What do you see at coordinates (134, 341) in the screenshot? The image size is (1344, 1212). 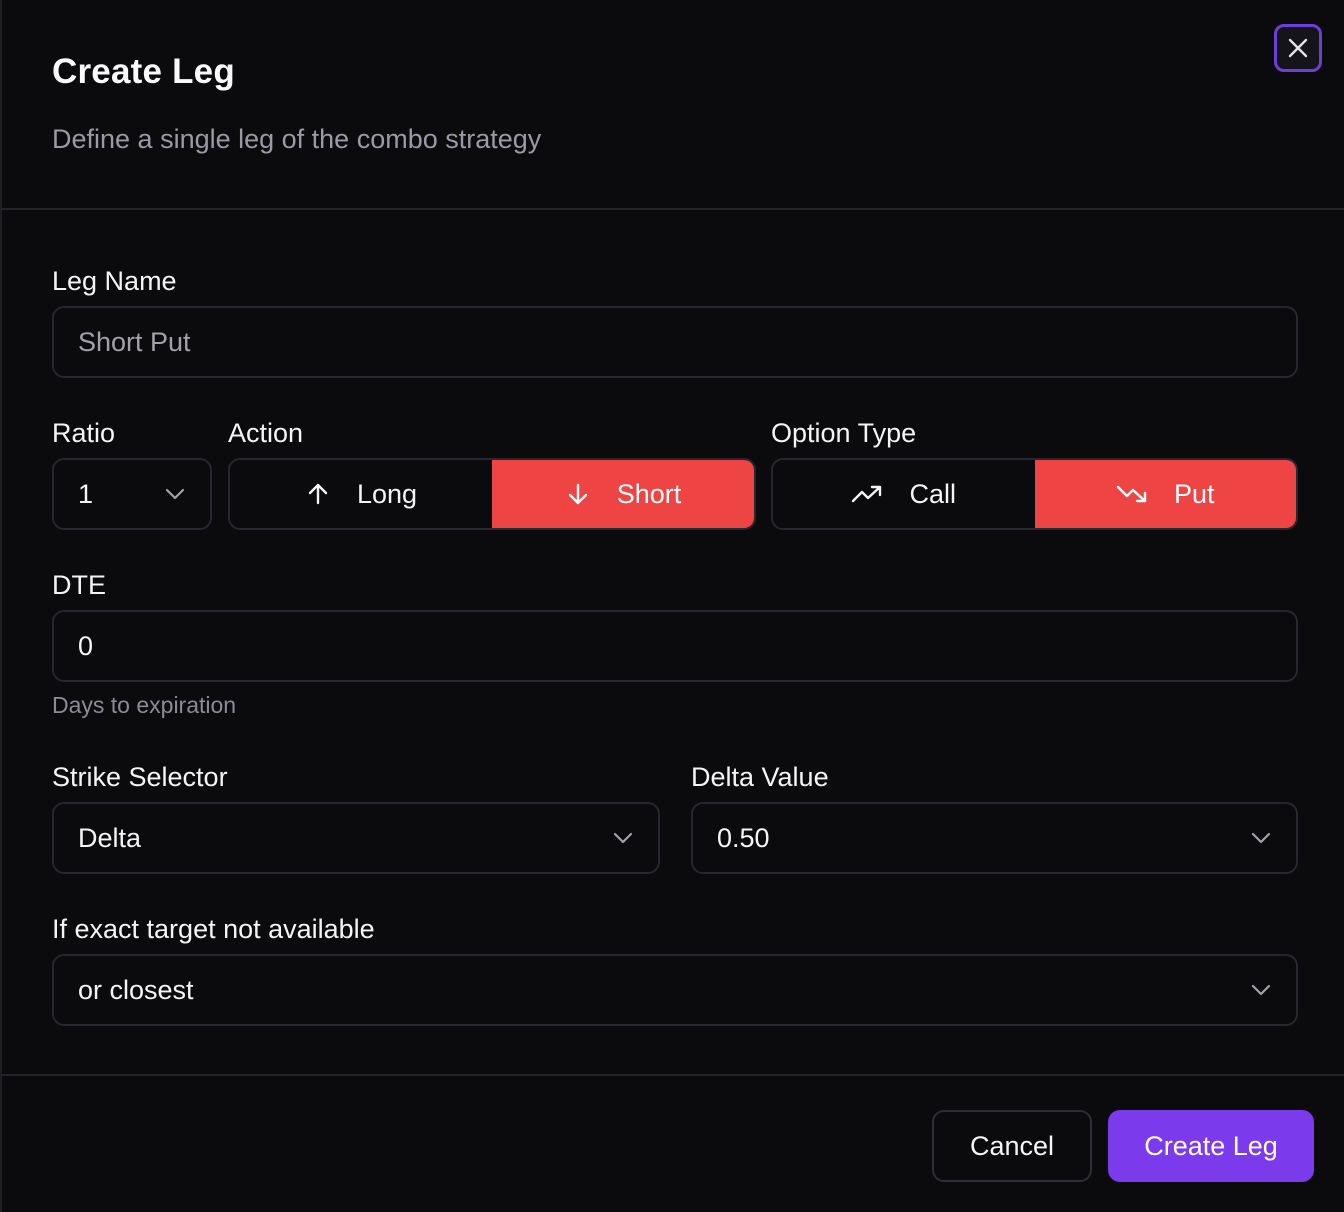 I see `leg-name-value: Short Put` at bounding box center [134, 341].